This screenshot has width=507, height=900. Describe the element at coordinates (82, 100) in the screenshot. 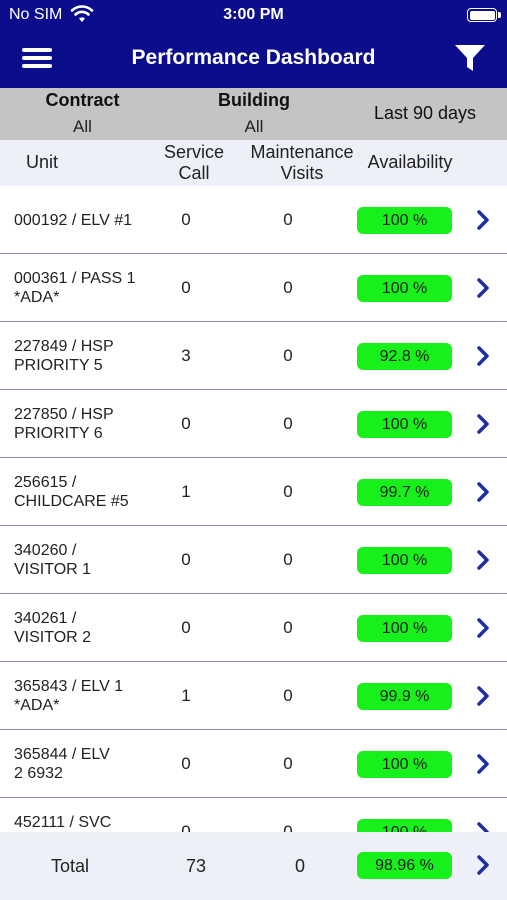

I see `contract-filter-label: Contract` at that location.